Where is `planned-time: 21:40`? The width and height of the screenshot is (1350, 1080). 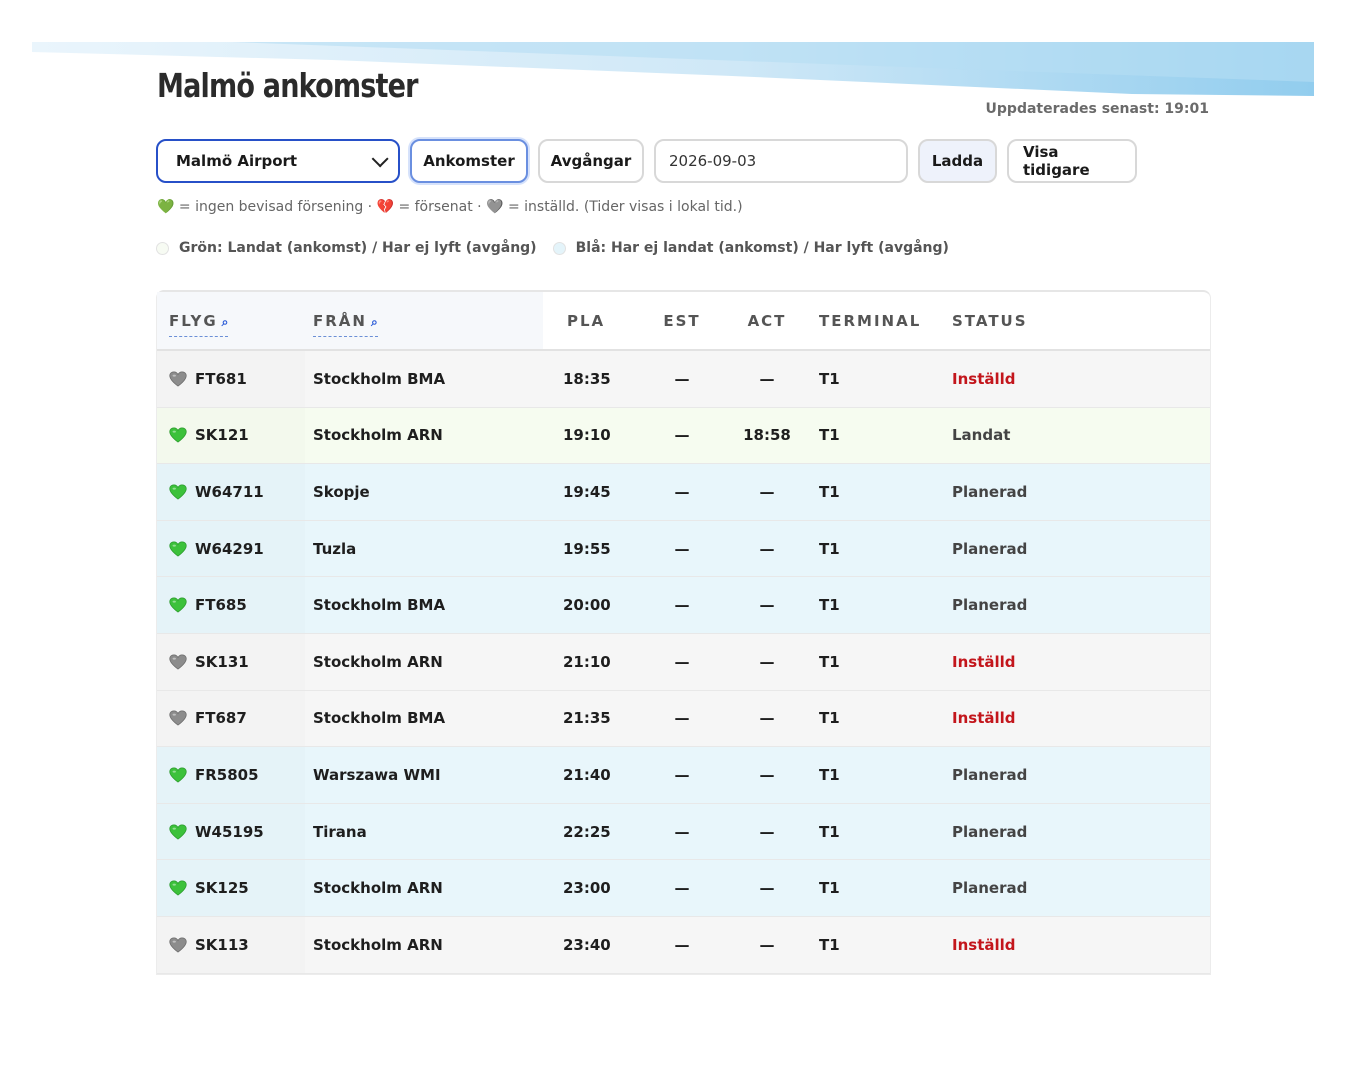 planned-time: 21:40 is located at coordinates (587, 774).